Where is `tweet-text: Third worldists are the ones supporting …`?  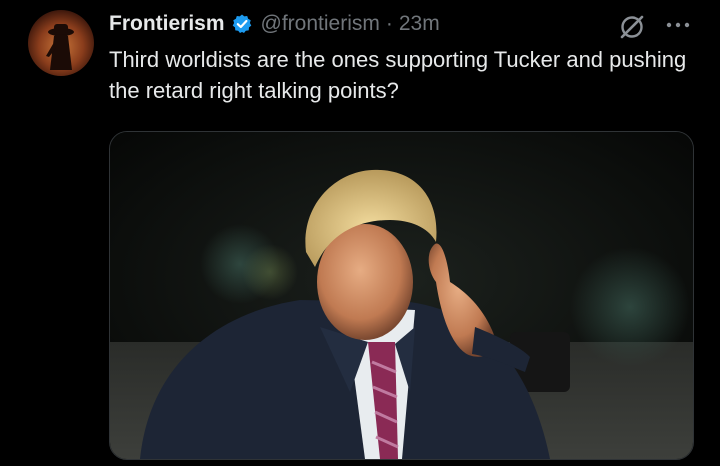
tweet-text: Third worldists are the ones supporting … is located at coordinates (398, 75).